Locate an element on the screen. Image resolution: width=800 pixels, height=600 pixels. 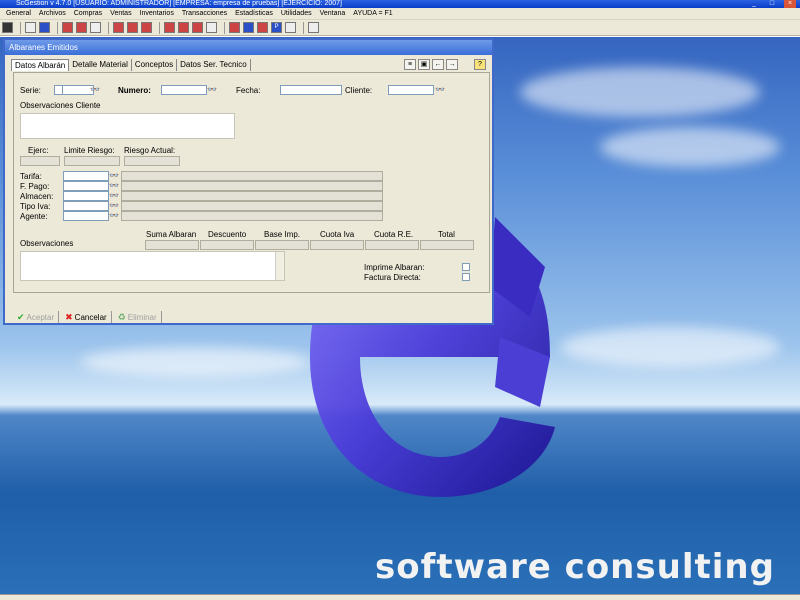
check-icon: ✔ is located at coordinates (21, 316).